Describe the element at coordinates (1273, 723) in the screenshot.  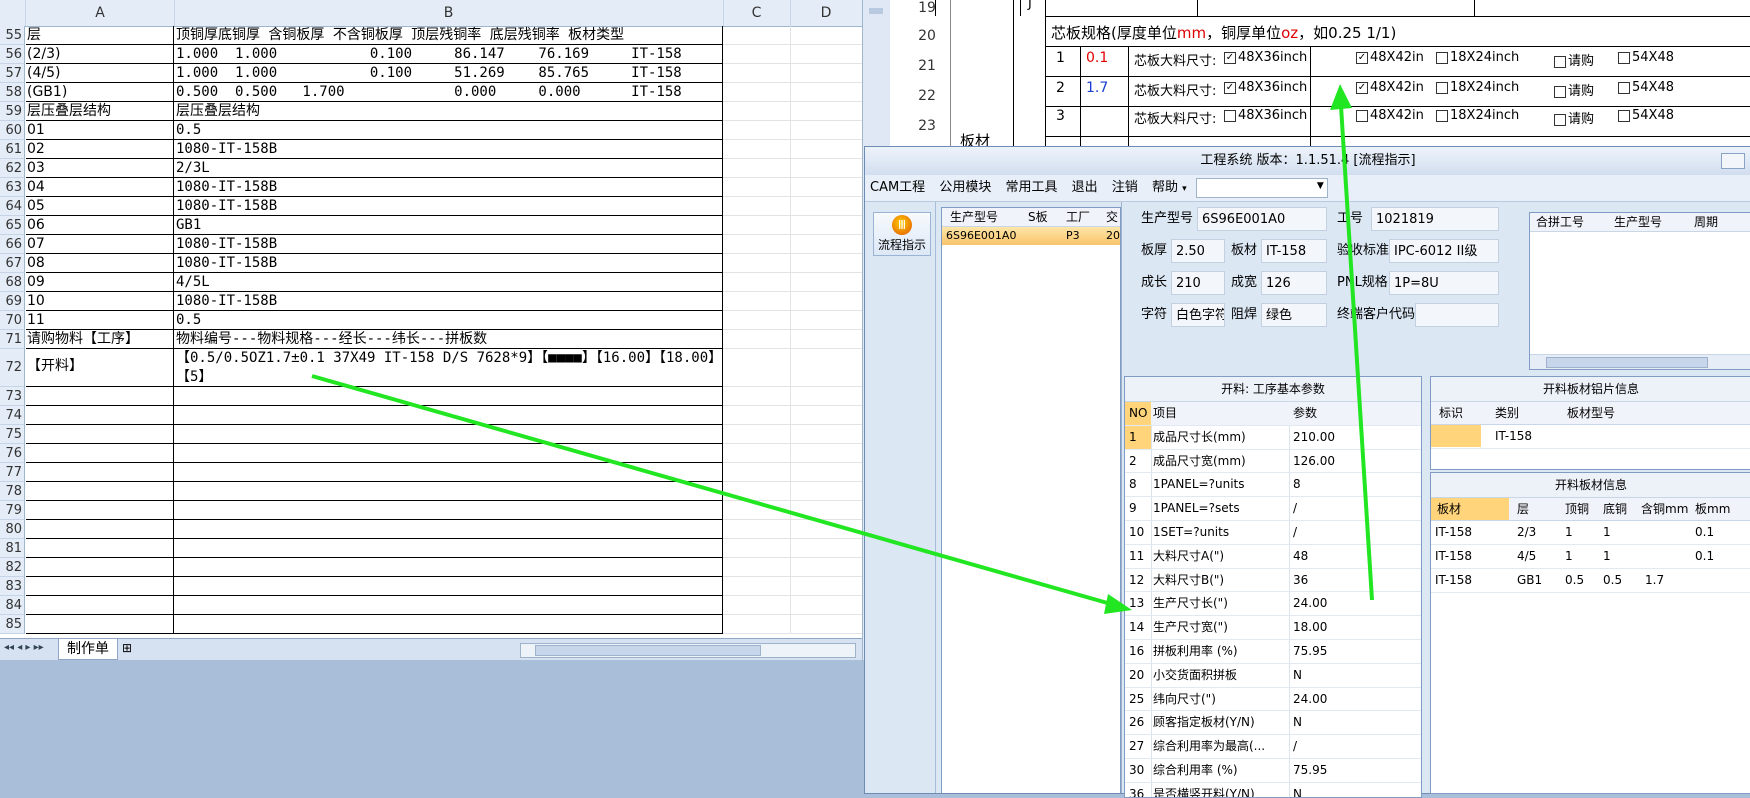
I see `param-row: 26 顾客指定板材(Y/N) N` at that location.